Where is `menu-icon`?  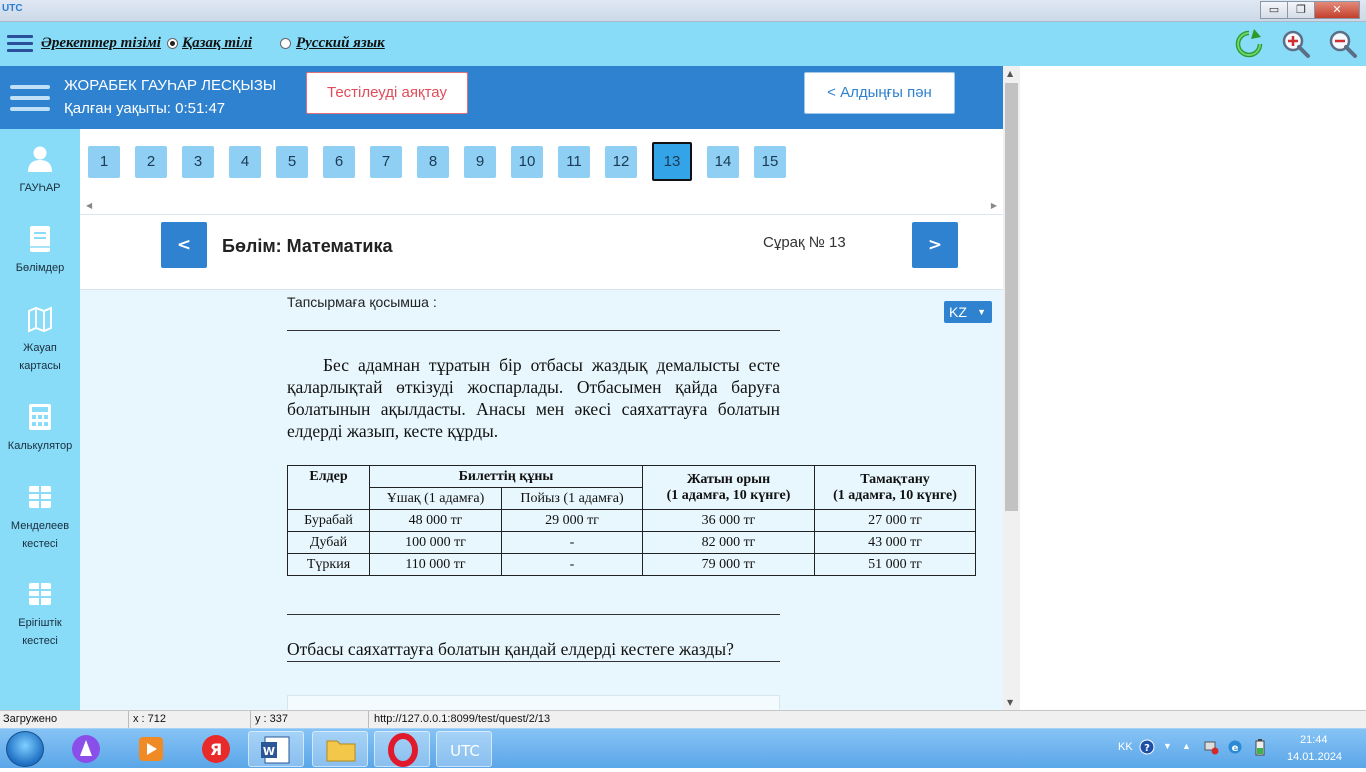 menu-icon is located at coordinates (30, 98).